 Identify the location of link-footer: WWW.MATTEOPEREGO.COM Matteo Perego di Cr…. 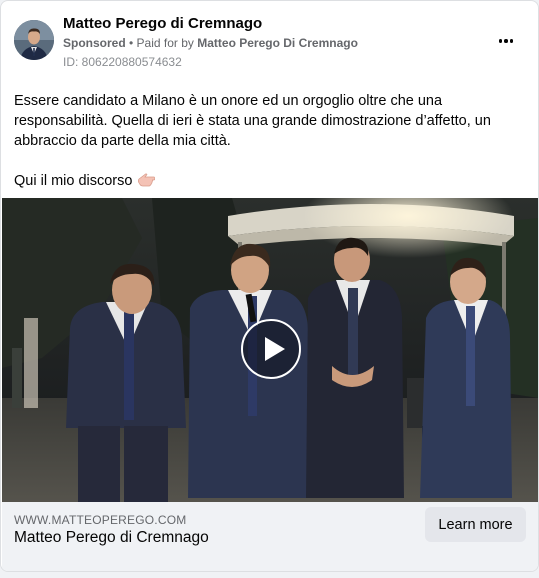
(270, 536).